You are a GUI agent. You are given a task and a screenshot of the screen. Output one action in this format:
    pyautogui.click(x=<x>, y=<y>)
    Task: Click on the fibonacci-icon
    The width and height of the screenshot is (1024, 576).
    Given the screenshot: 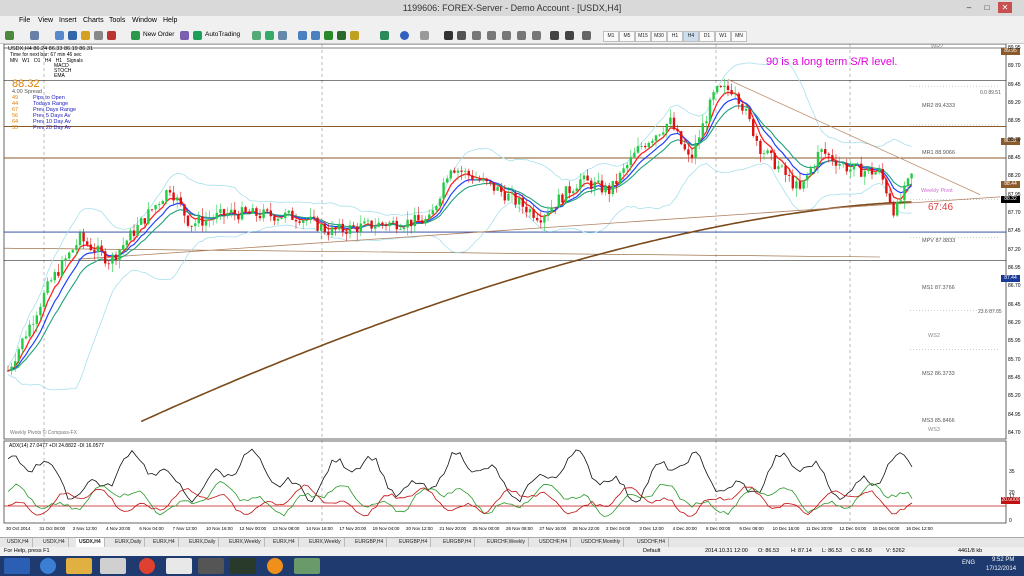 What is the action you would take?
    pyautogui.click(x=536, y=35)
    